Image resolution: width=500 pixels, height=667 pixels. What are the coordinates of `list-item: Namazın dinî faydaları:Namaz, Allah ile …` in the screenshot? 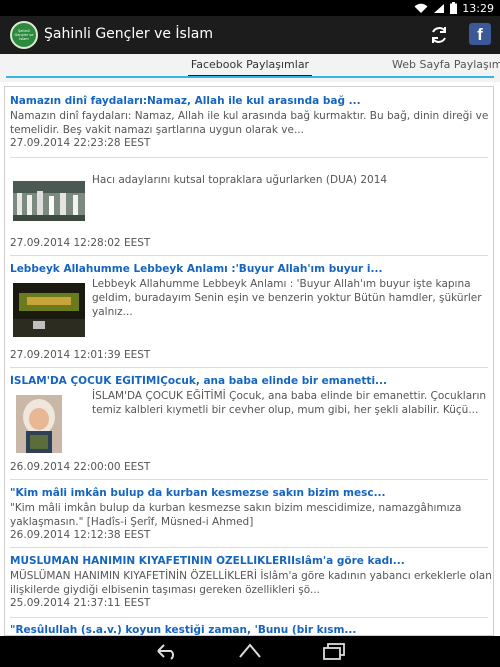 It's located at (251, 122).